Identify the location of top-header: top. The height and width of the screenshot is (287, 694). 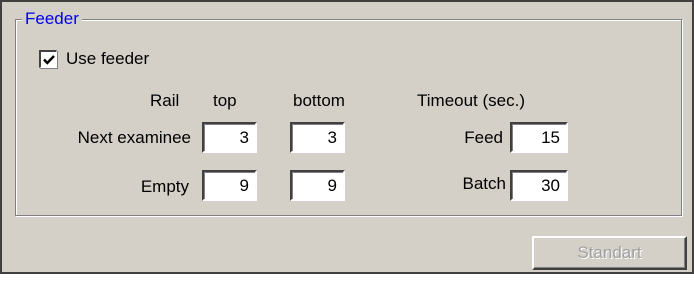
(225, 100).